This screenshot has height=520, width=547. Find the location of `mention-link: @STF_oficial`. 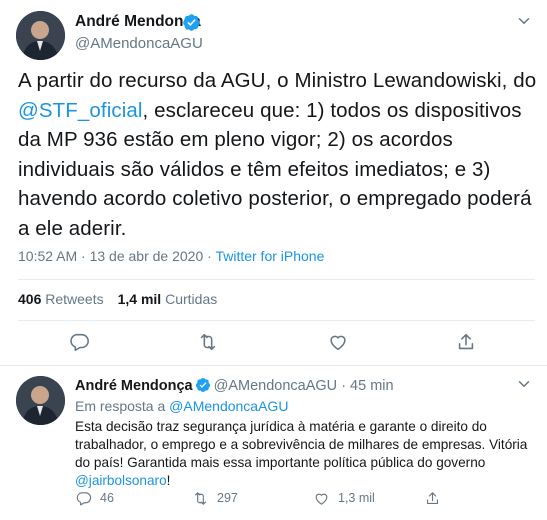

mention-link: @STF_oficial is located at coordinates (80, 110).